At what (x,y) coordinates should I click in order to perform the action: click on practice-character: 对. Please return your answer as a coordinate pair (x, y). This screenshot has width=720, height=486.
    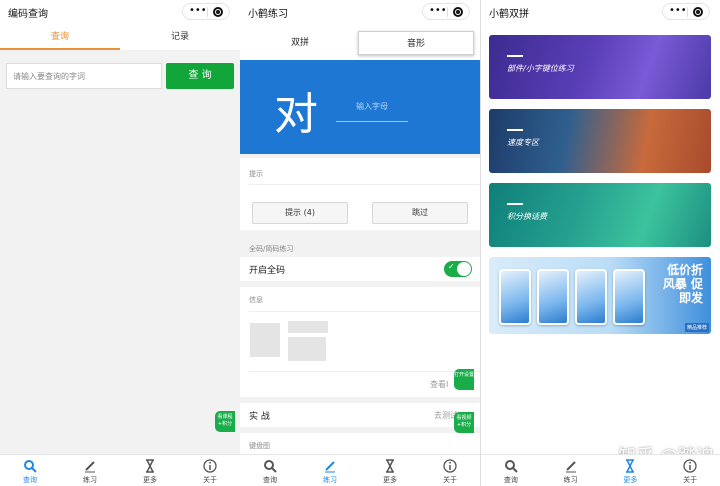
    Looking at the image, I should click on (296, 114).